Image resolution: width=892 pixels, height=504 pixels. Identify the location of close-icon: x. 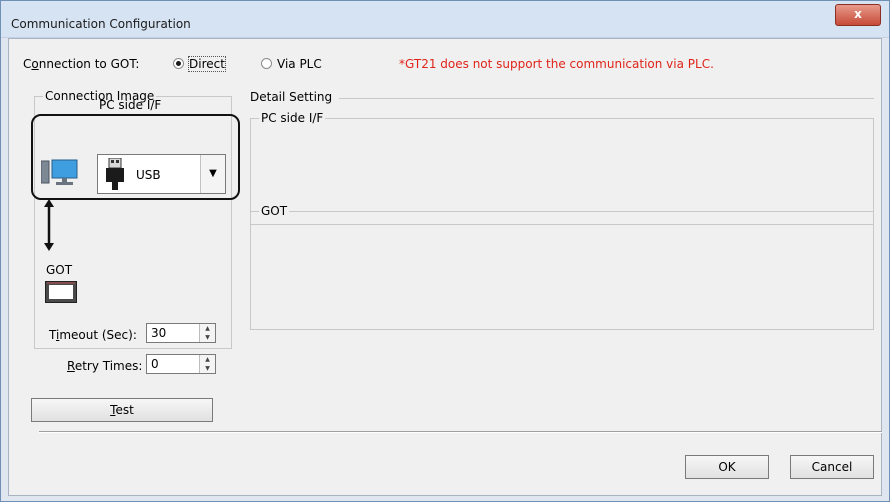
(858, 14).